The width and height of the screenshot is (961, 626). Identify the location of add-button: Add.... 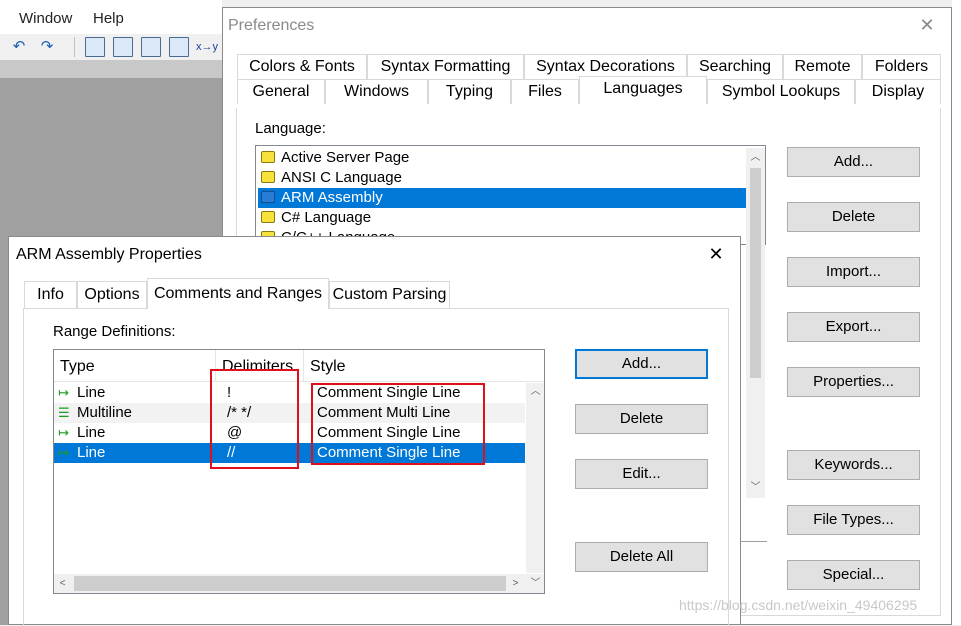
(853, 162).